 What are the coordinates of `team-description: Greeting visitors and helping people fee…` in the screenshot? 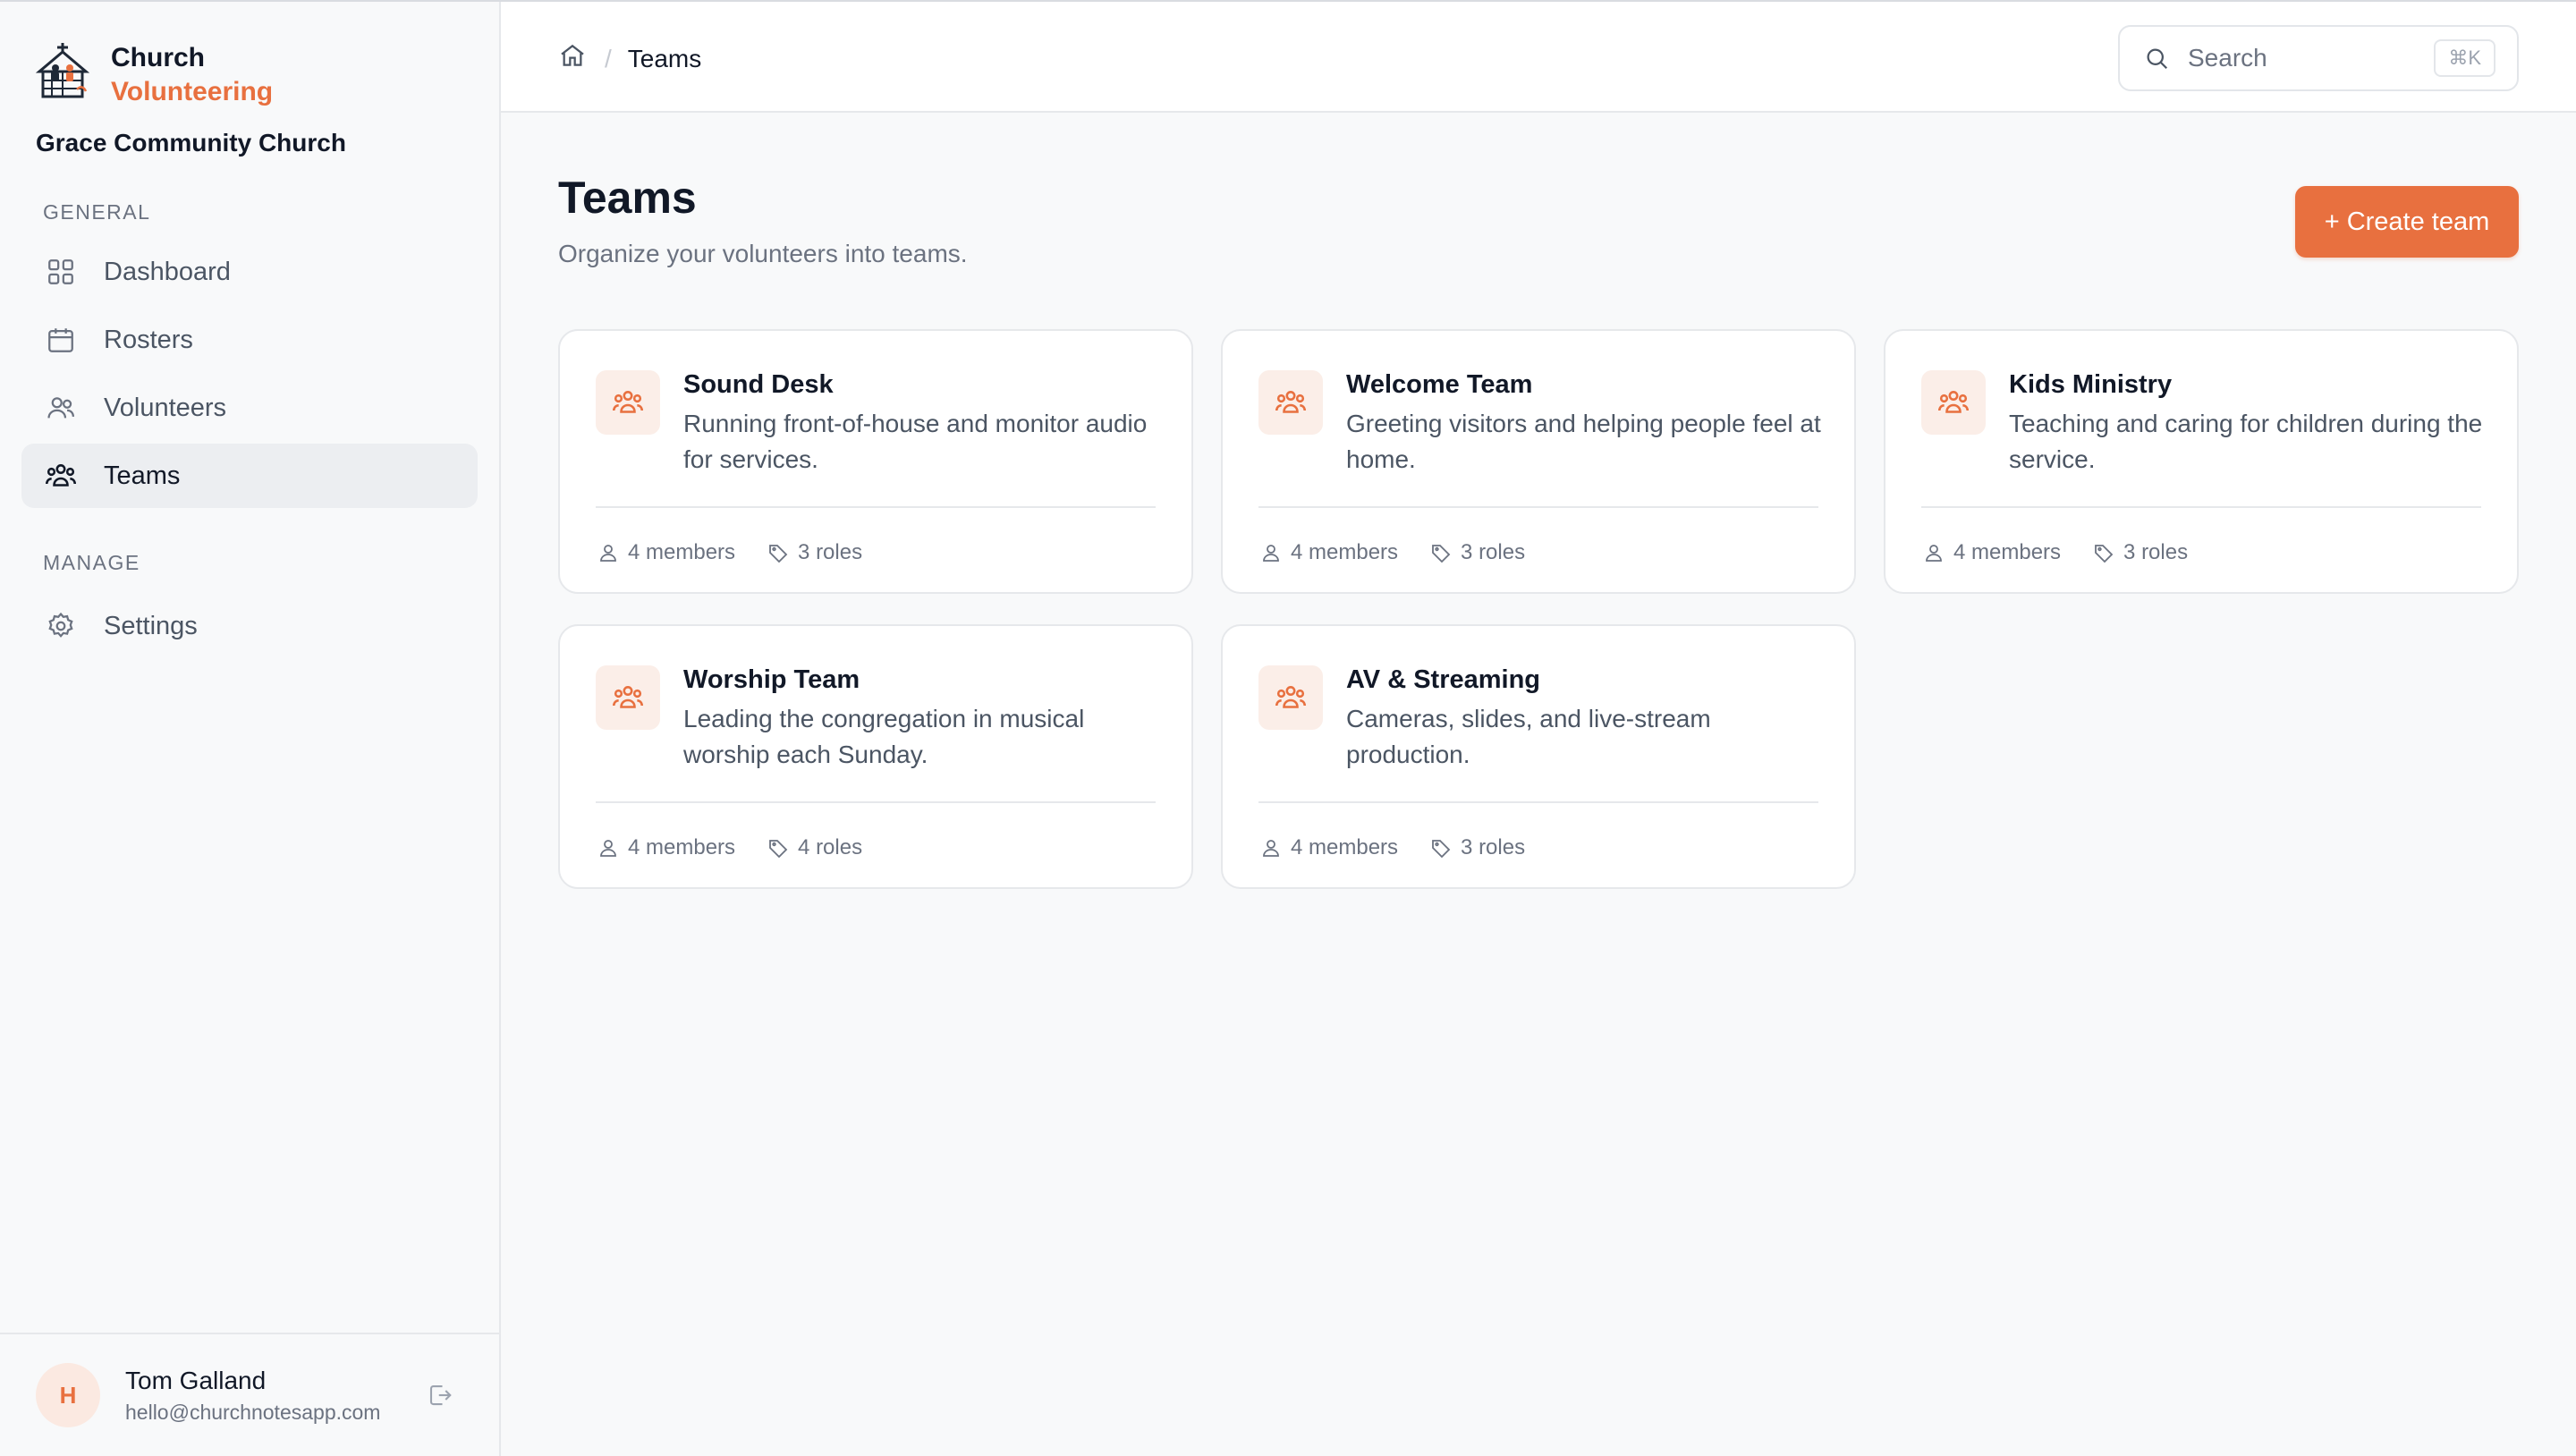 It's located at (1583, 441).